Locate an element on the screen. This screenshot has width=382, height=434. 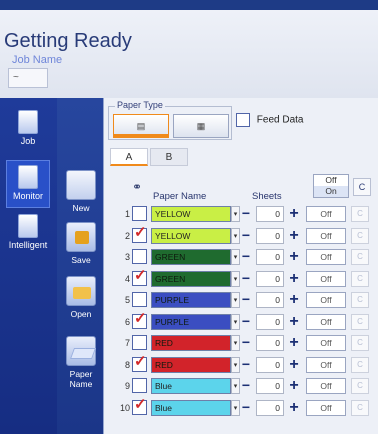
nav-monitor-label: Monitor is located at coordinates (27, 196).